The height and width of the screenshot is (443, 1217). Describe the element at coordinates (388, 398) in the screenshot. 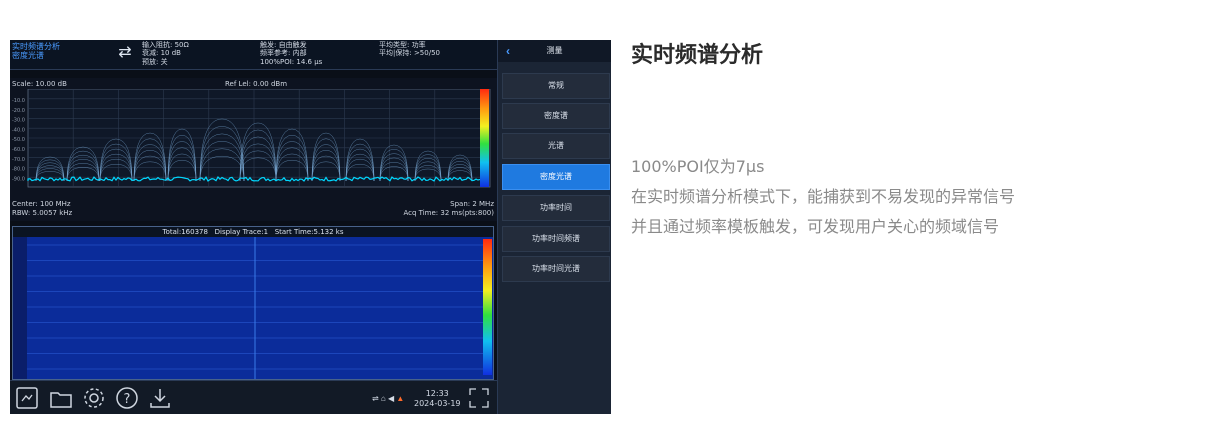

I see `status-icons: ⇌ ⌂ ◀ ▲` at that location.